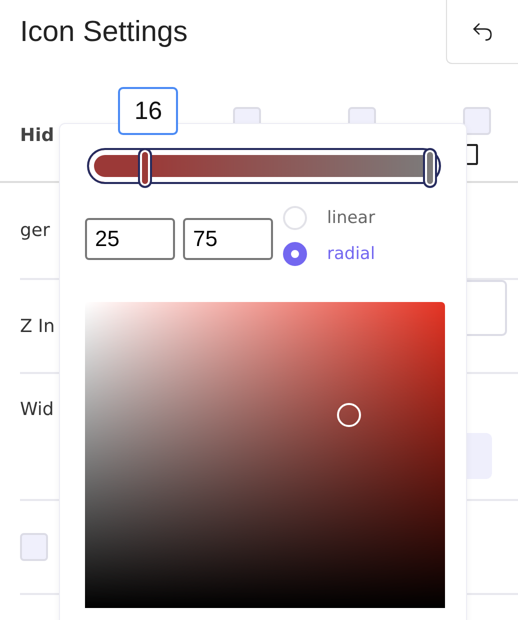 Image resolution: width=518 pixels, height=620 pixels. I want to click on input-field: 75, so click(228, 239).